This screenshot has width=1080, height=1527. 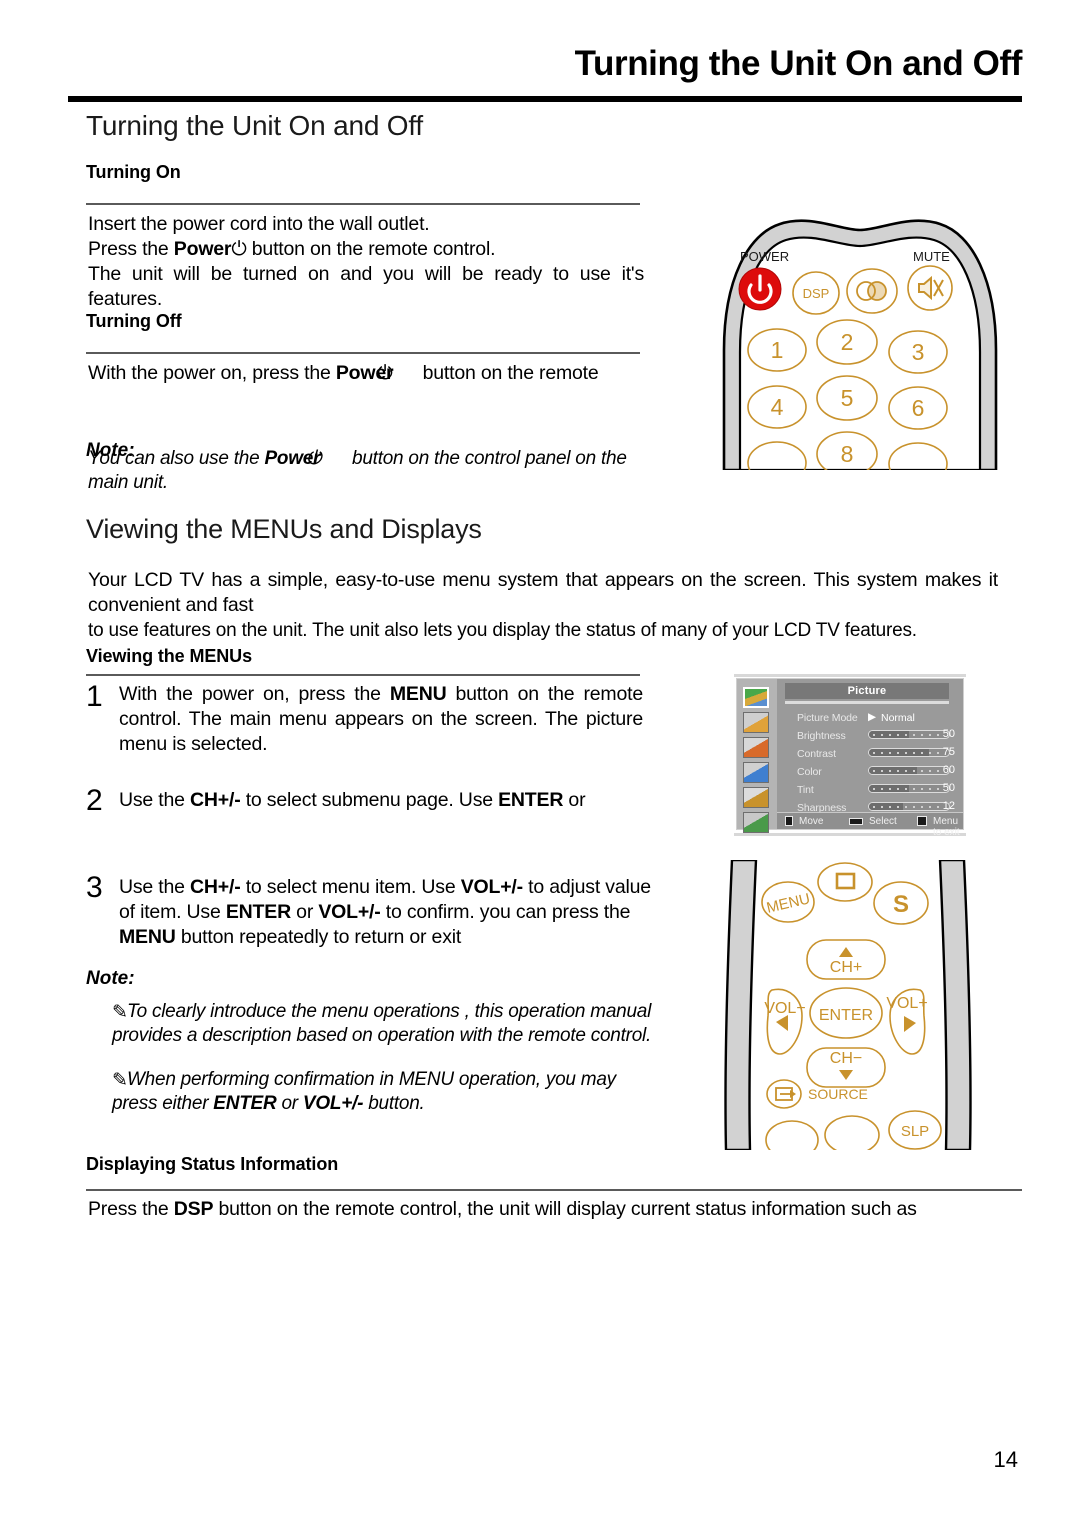 What do you see at coordinates (756, 797) in the screenshot?
I see `osd-icon-lock` at bounding box center [756, 797].